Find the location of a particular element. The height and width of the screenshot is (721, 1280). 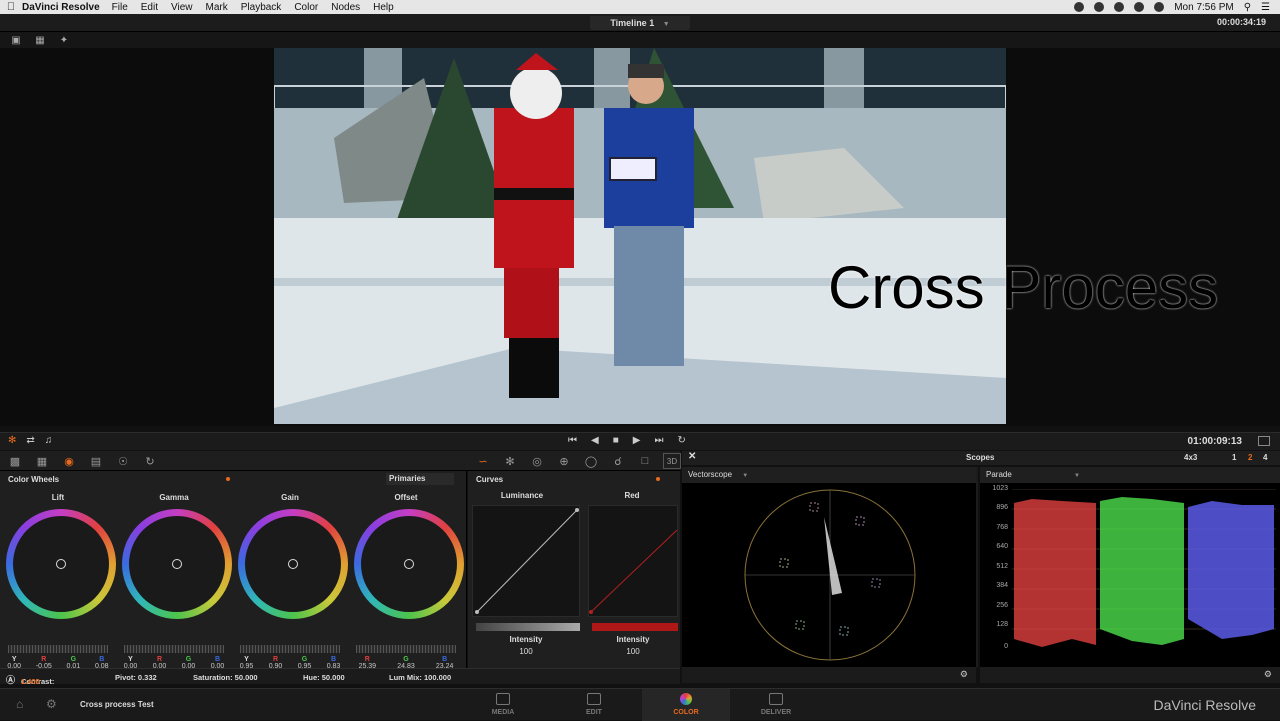

loop-icon: ↻ is located at coordinates (681, 440).